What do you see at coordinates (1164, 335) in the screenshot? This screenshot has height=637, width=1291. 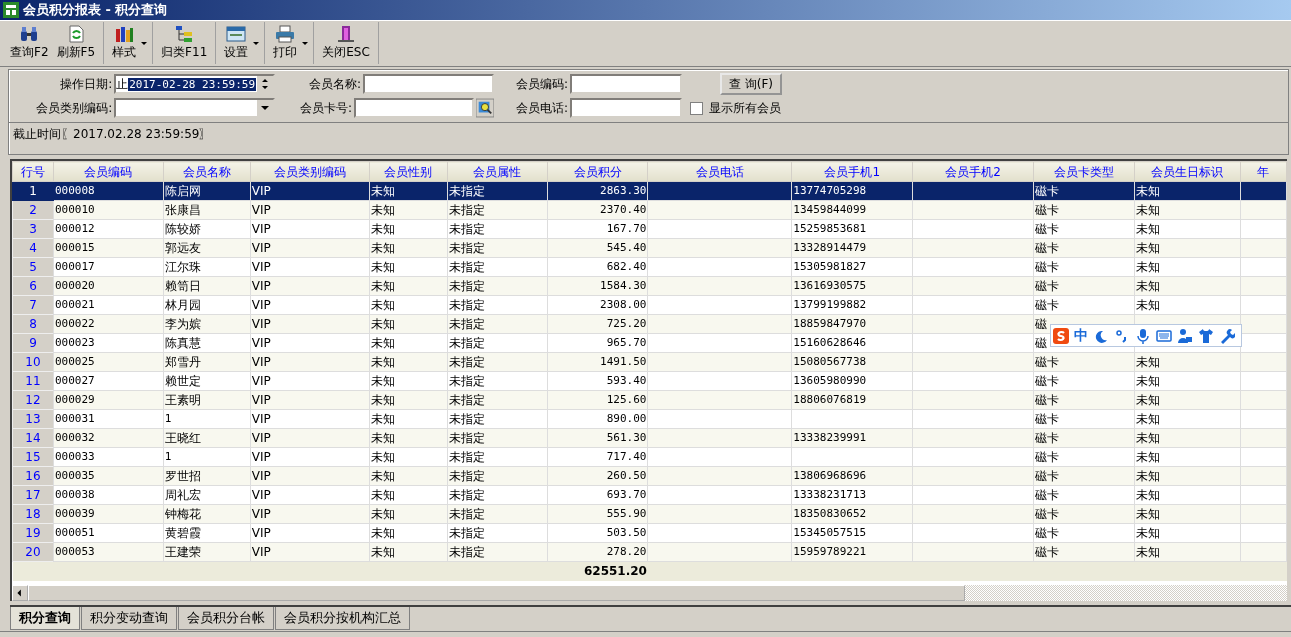 I see `keyboard-icon` at bounding box center [1164, 335].